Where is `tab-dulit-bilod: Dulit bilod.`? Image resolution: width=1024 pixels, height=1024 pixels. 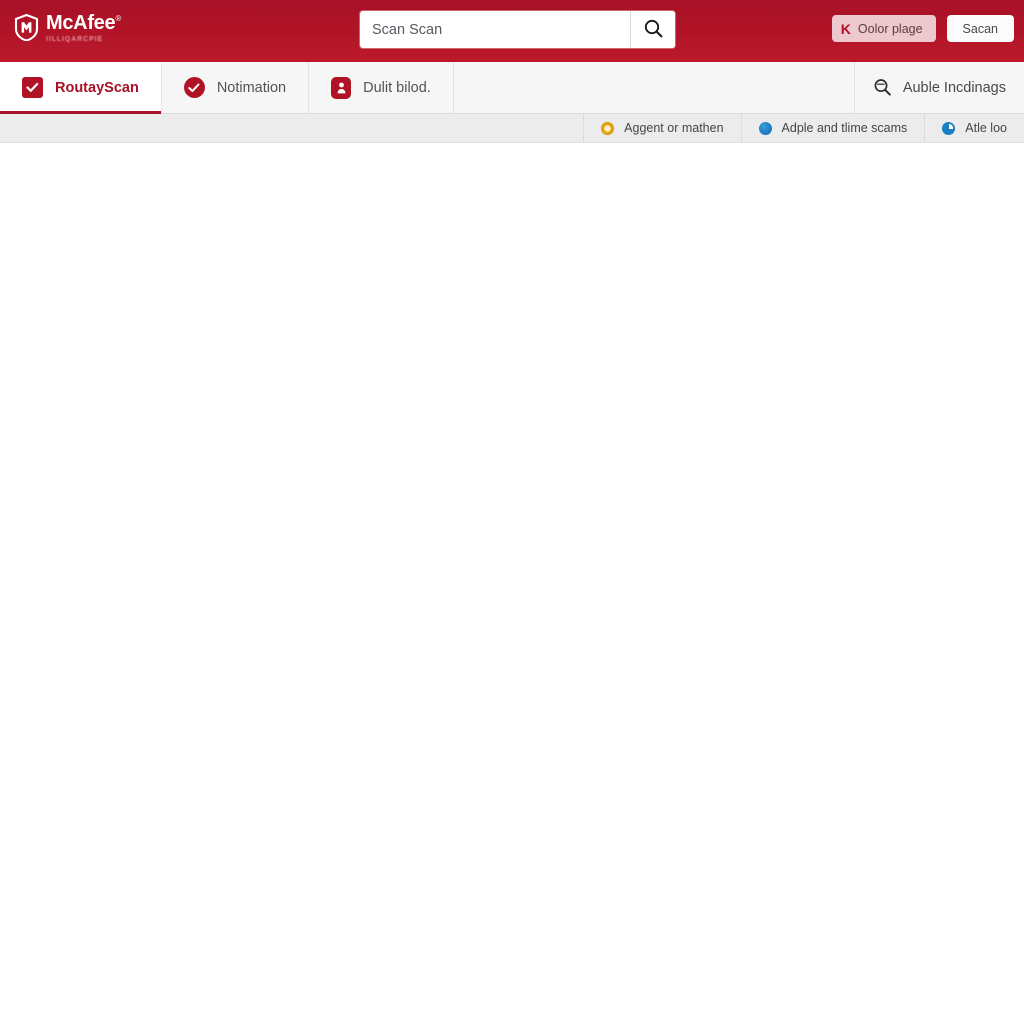
tab-dulit-bilod: Dulit bilod. is located at coordinates (381, 87).